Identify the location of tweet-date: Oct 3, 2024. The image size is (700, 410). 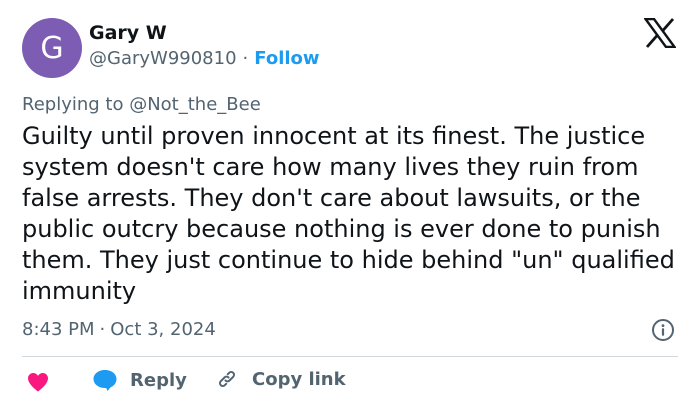
(163, 329).